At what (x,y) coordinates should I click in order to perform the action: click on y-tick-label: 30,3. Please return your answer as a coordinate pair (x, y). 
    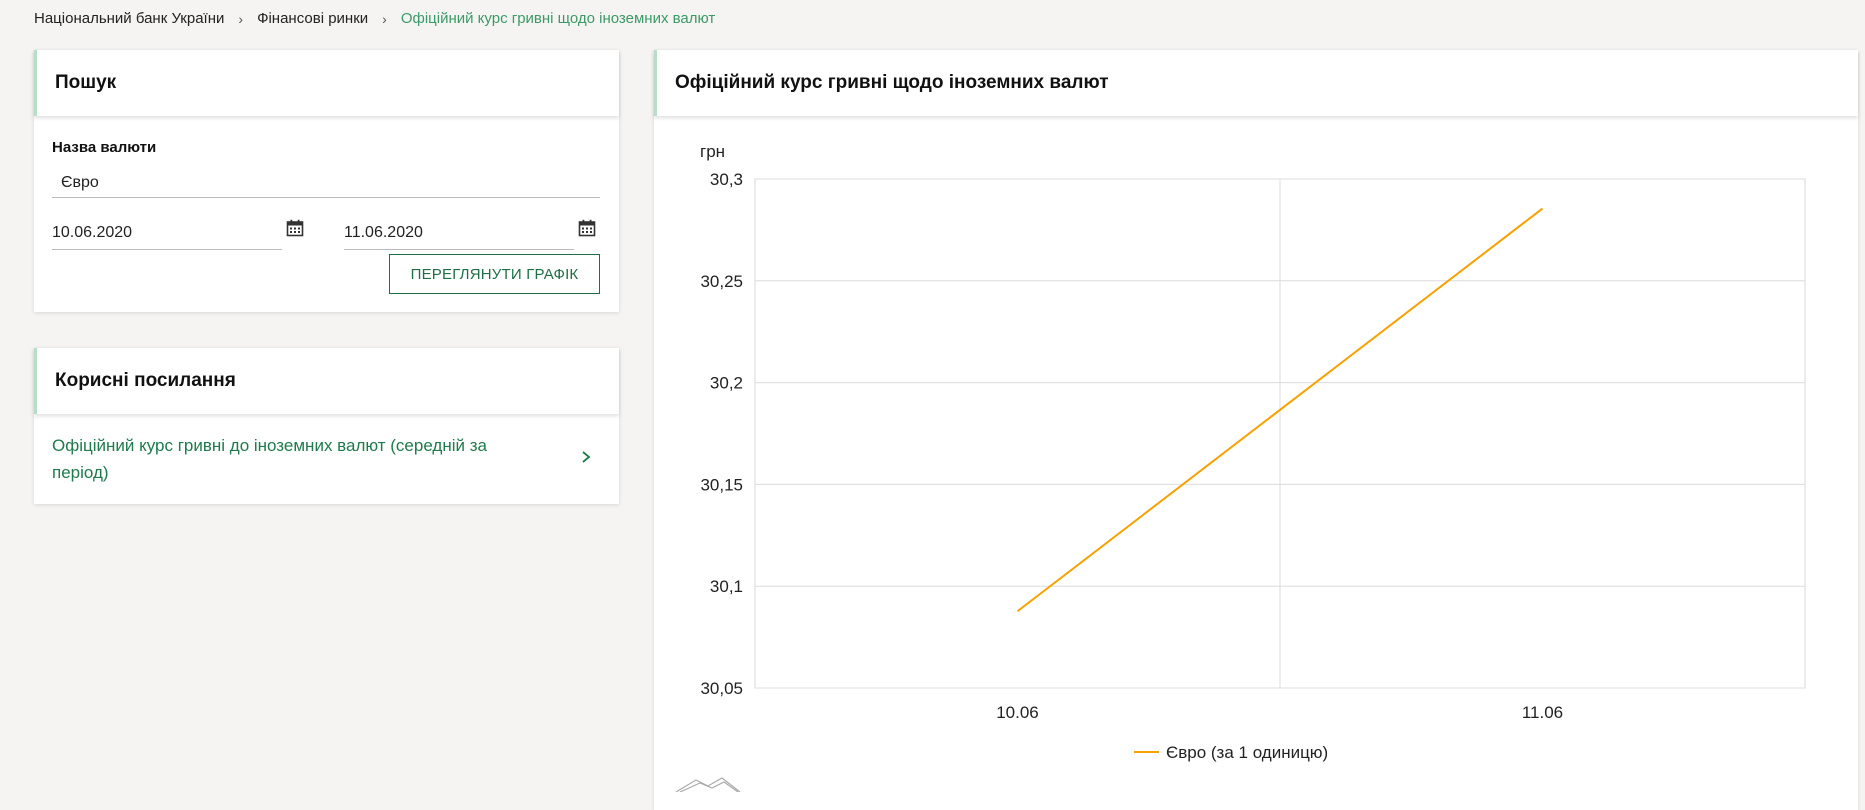
    Looking at the image, I should click on (726, 179).